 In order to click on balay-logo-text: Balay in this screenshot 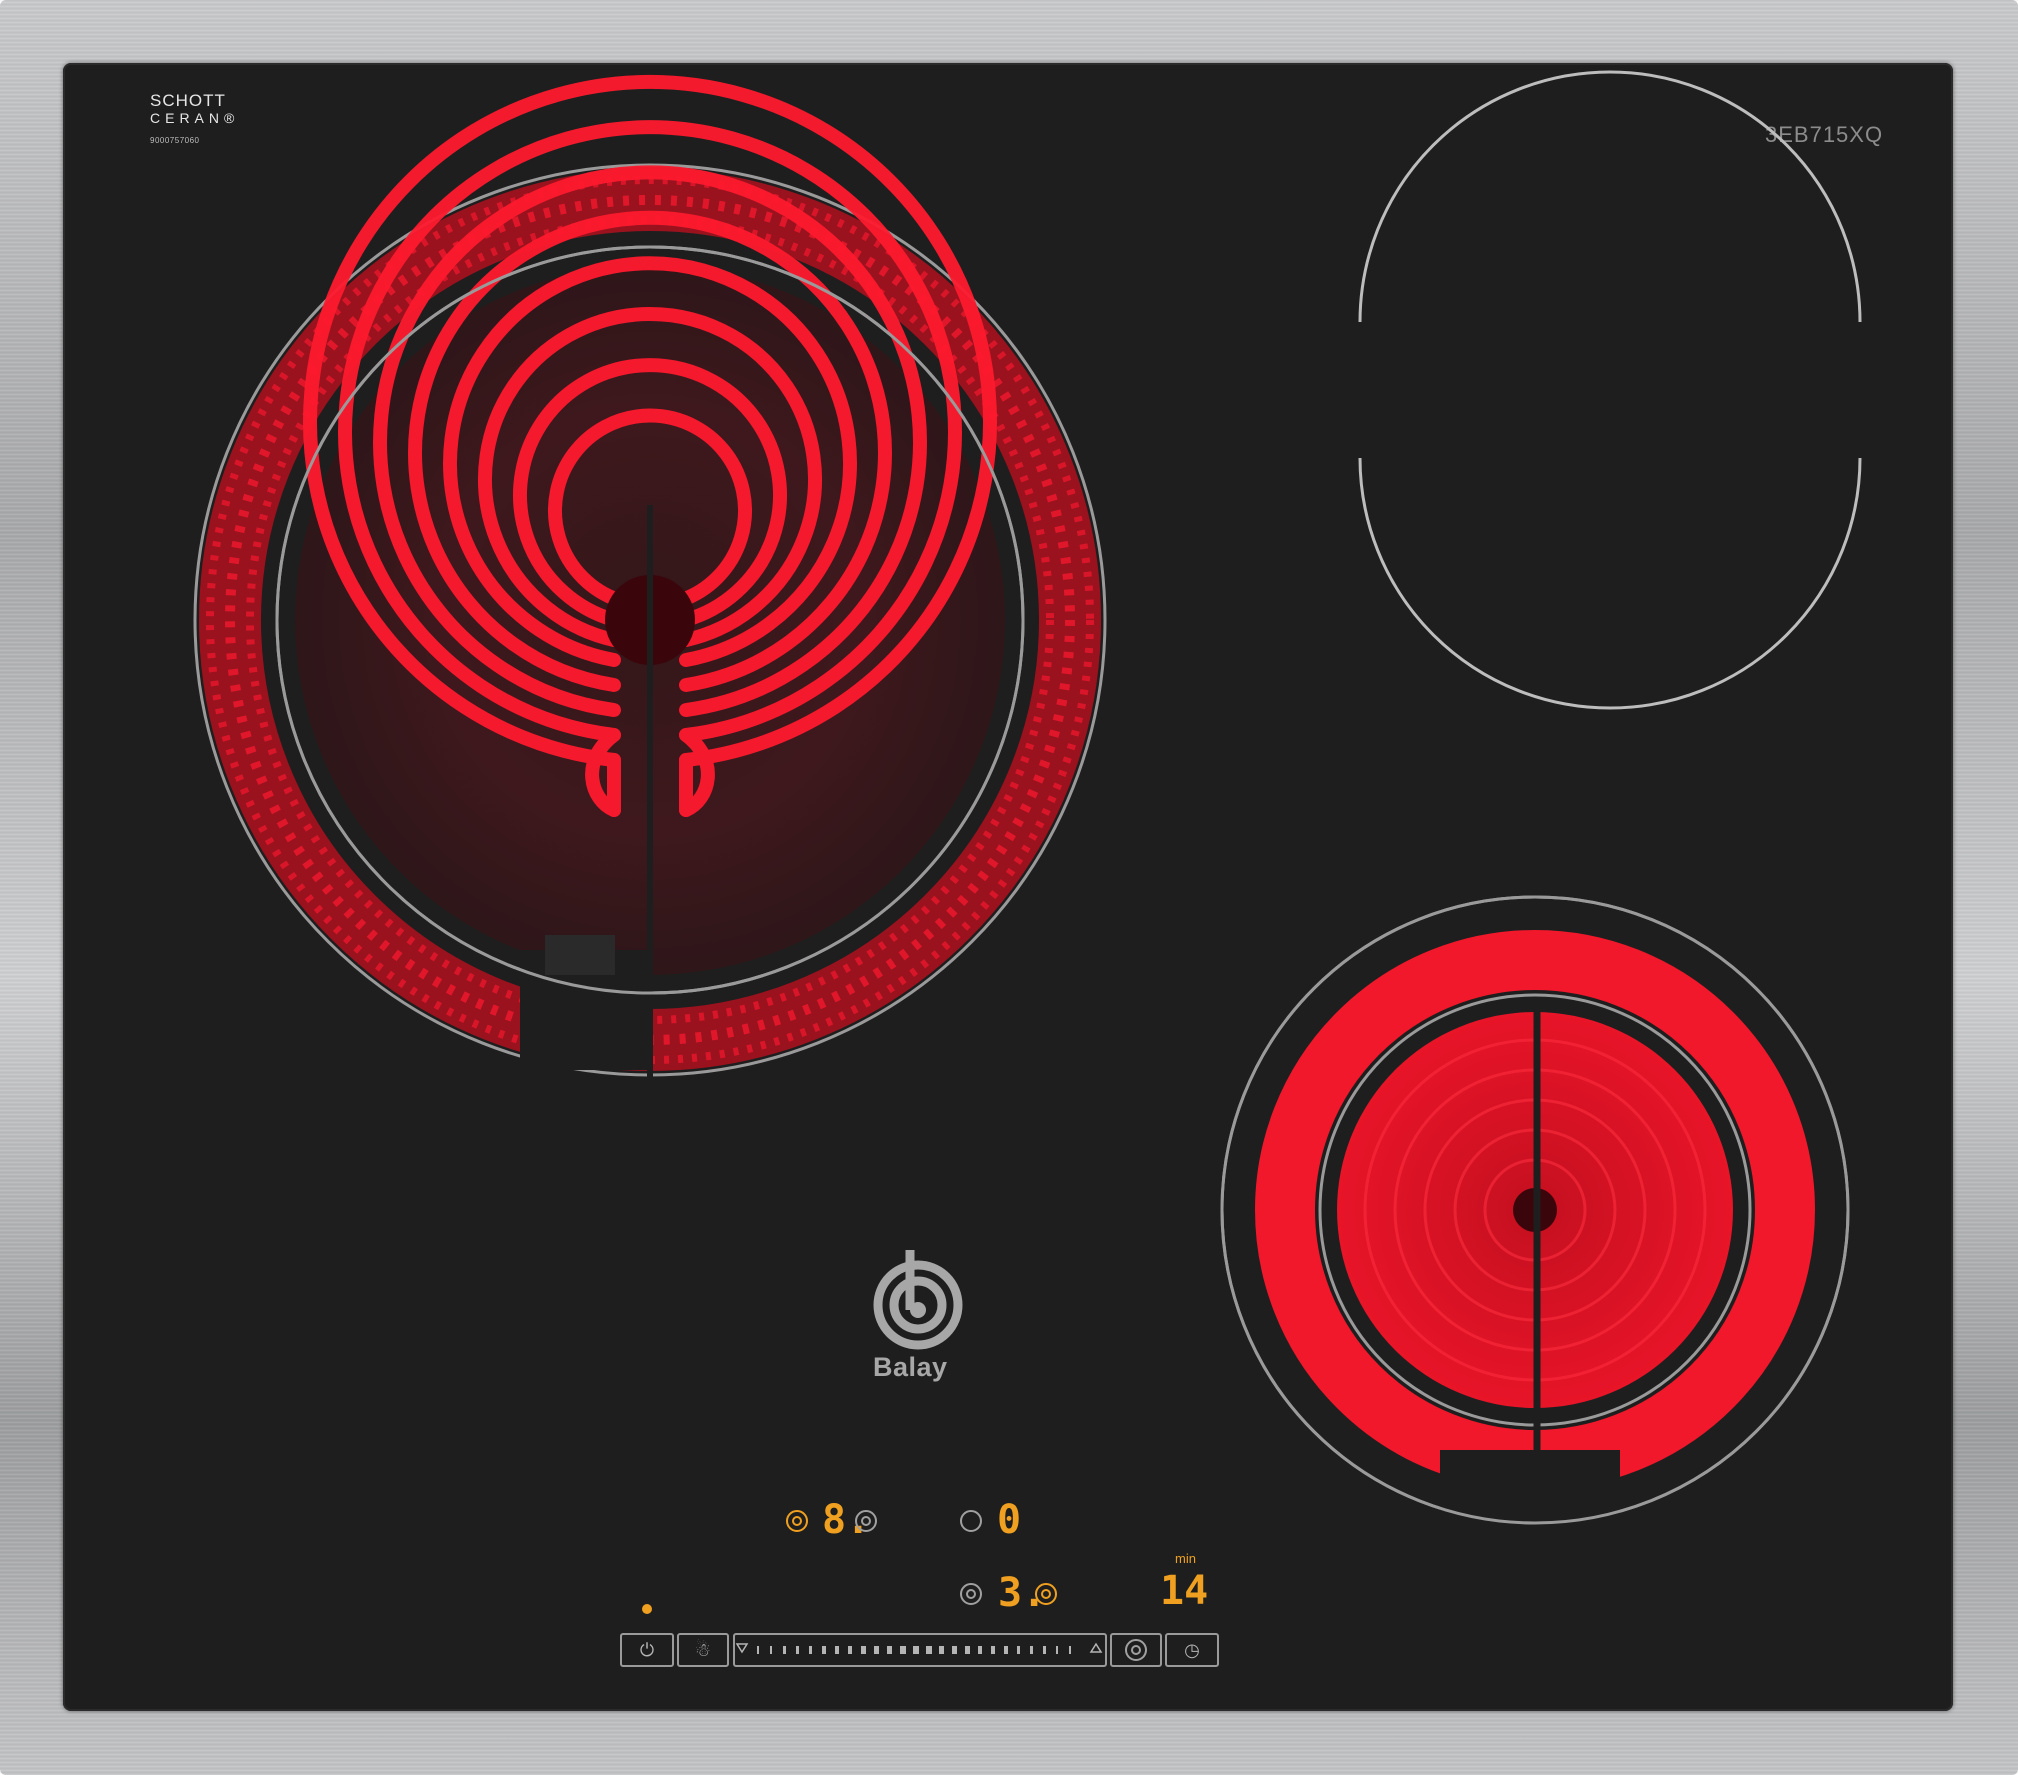, I will do `click(910, 1367)`.